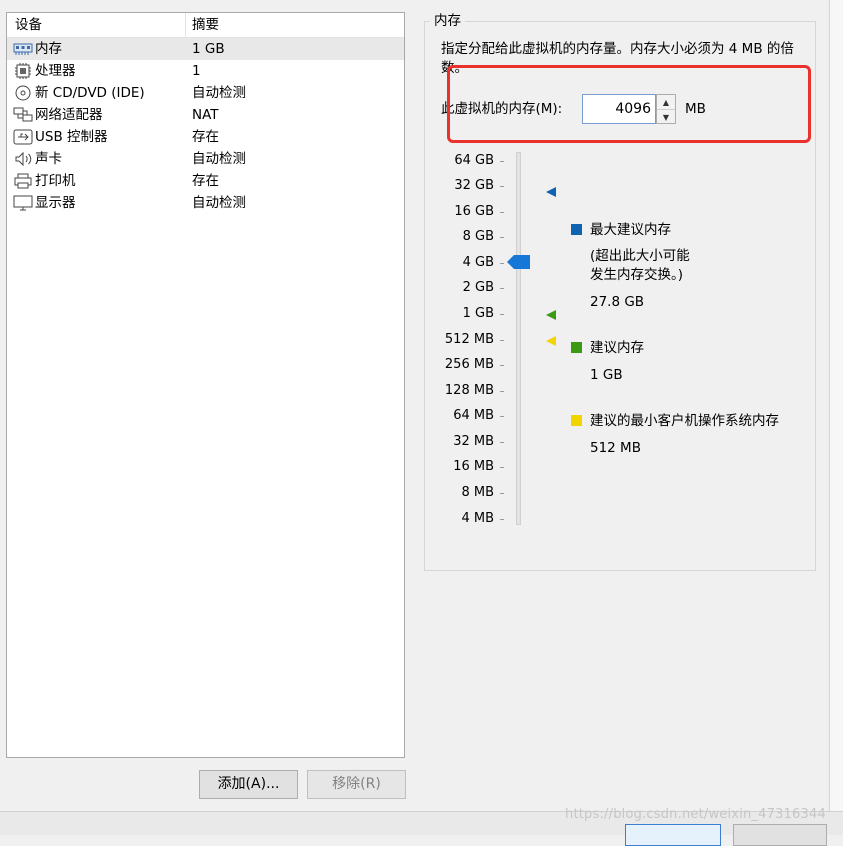 This screenshot has width=843, height=846. Describe the element at coordinates (473, 466) in the screenshot. I see `scale-label: 16 MB` at that location.